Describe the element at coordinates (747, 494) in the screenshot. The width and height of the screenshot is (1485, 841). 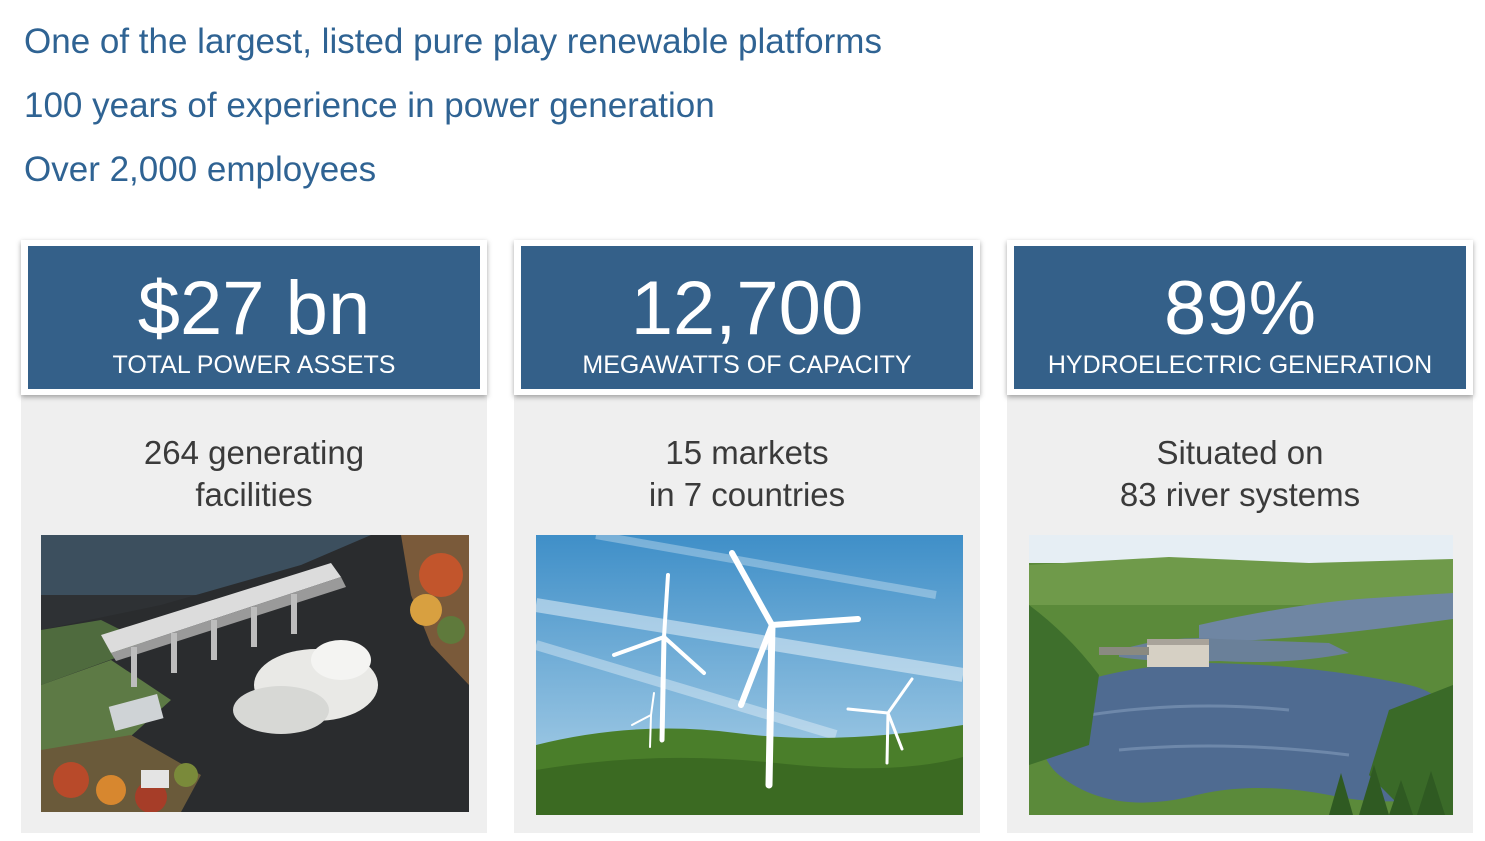
I see `caption-line: in 7 countries` at that location.